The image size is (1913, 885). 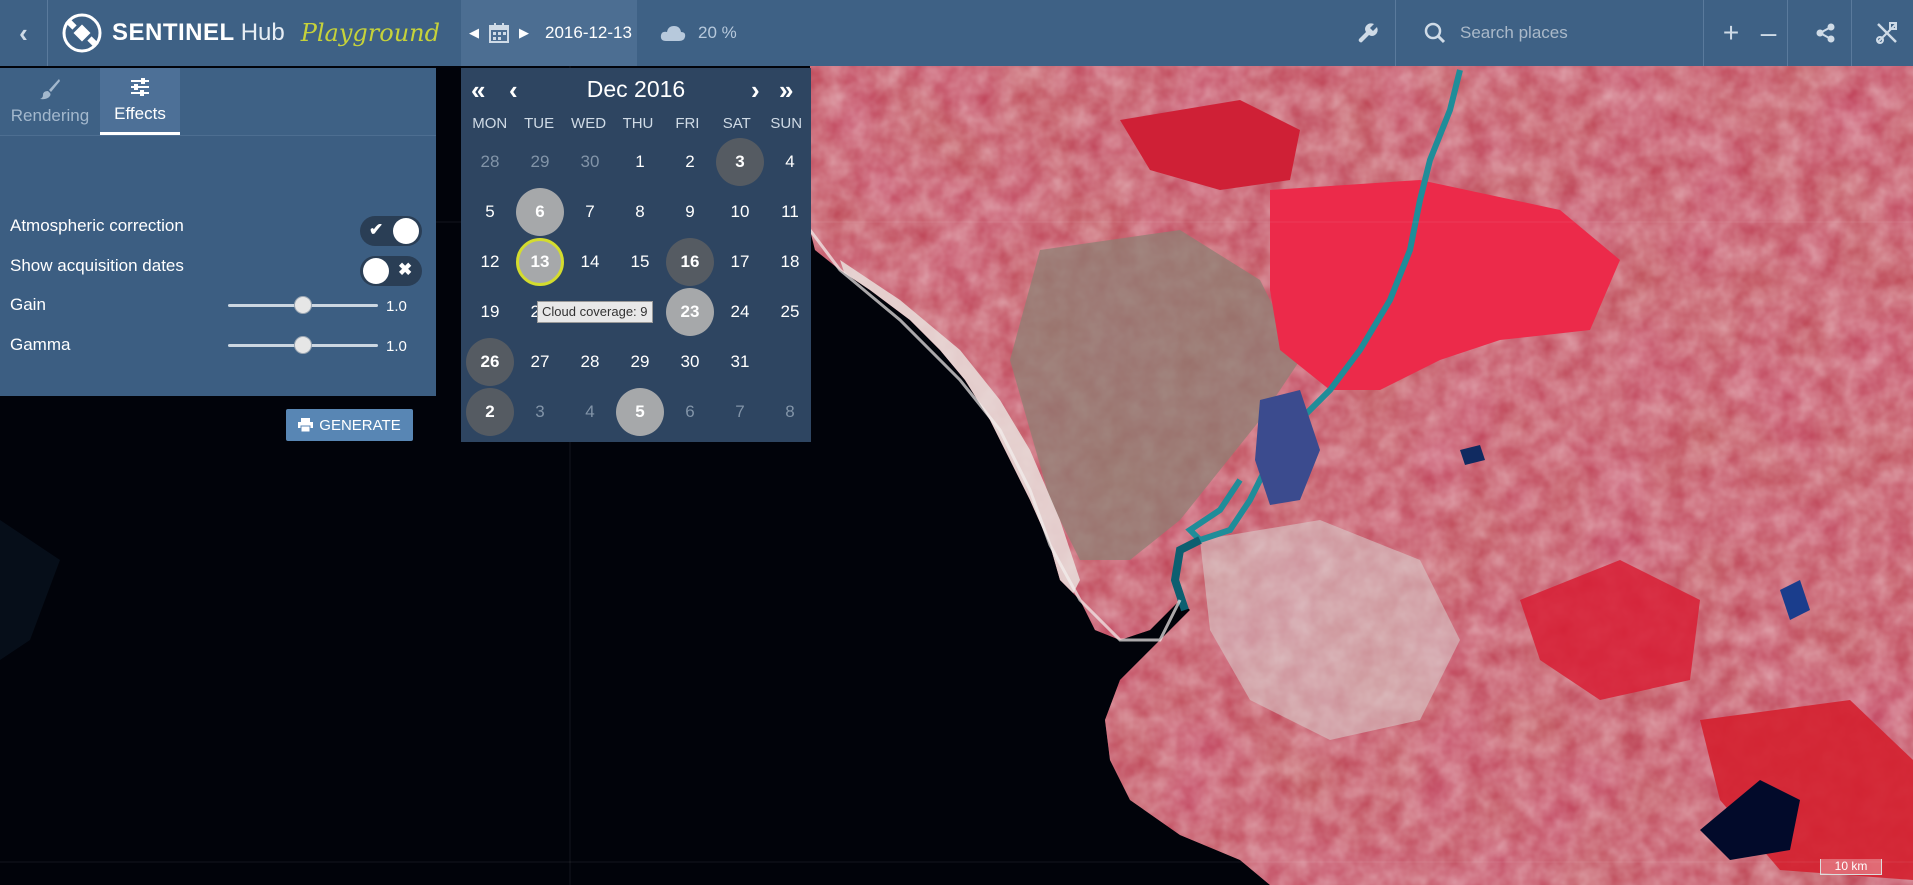 I want to click on map-scale-bar: 10 km, so click(x=1851, y=867).